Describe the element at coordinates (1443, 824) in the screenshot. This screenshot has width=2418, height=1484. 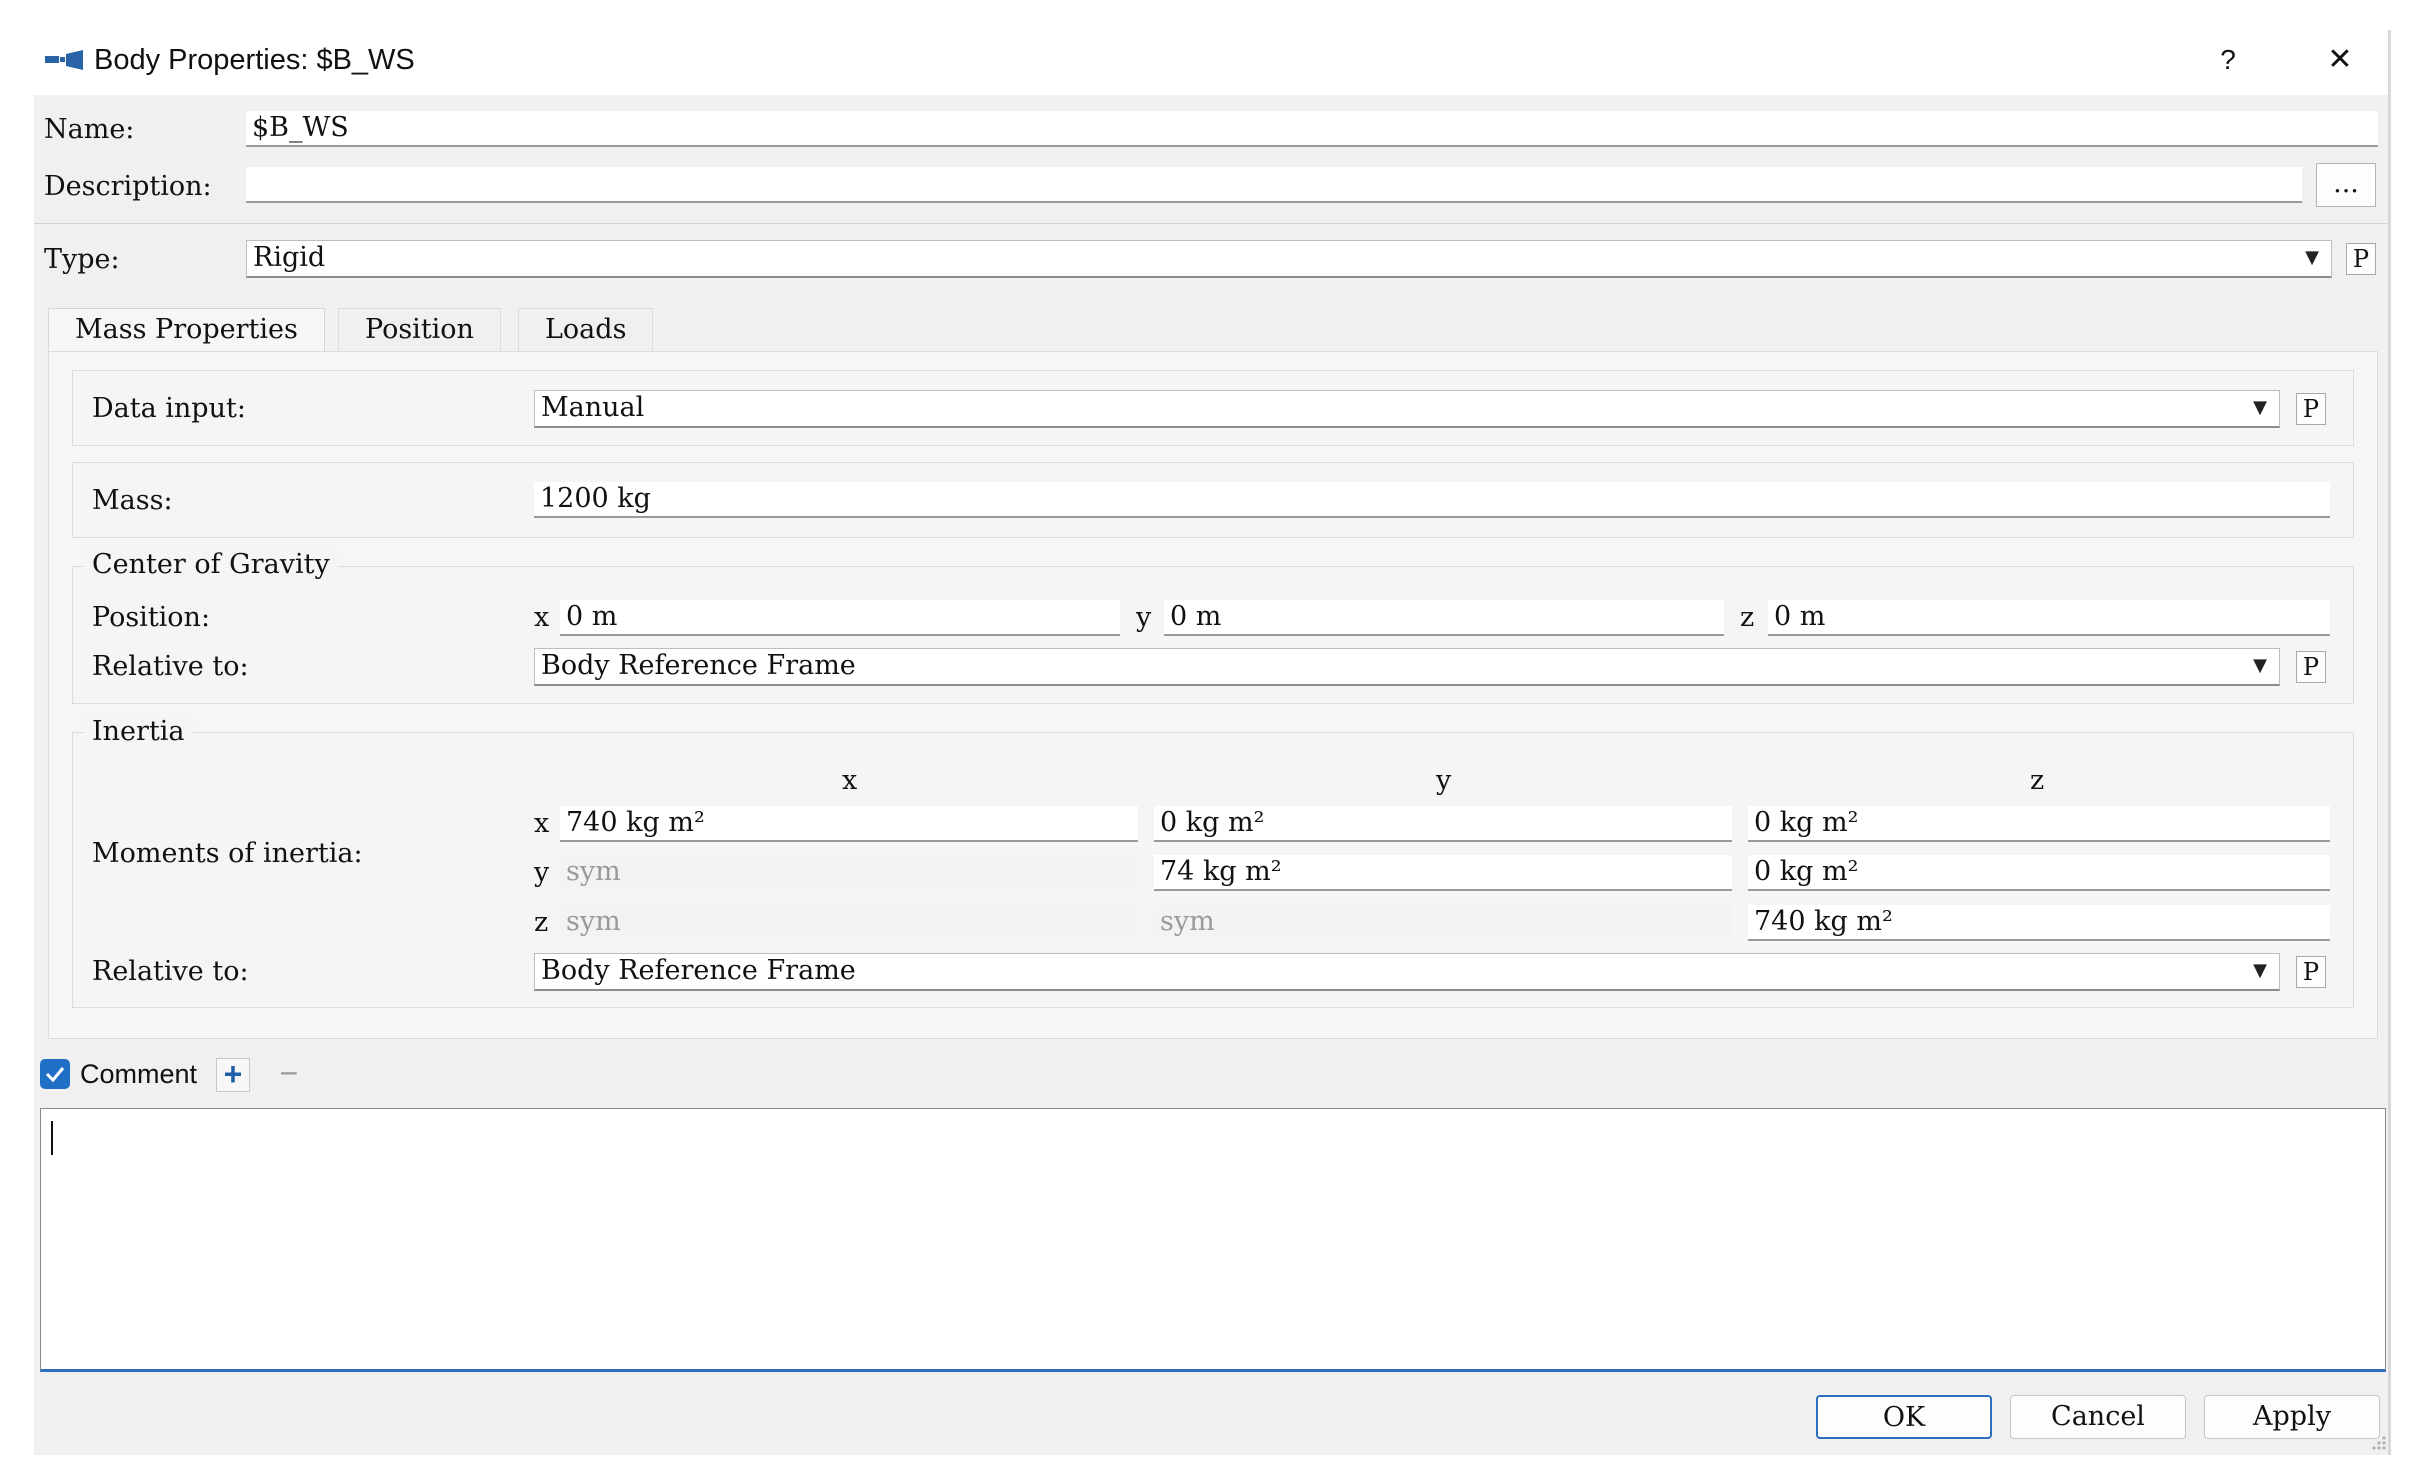
I see `inertia-xy-input: 0 kg m²` at that location.